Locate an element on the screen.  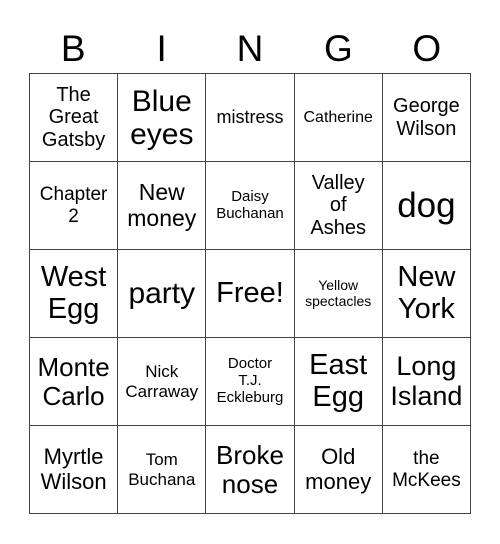
bingo-cell: Daisy Buchanan is located at coordinates (250, 206).